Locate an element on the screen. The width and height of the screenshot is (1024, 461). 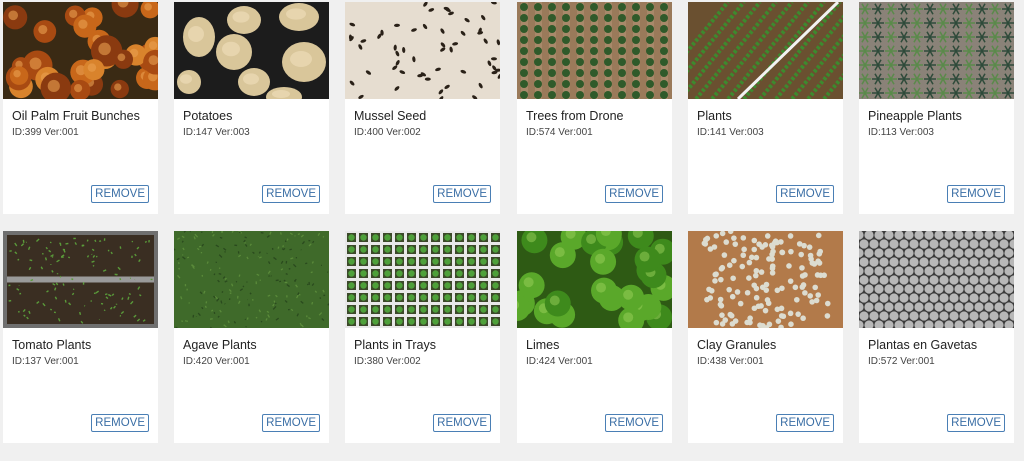
dataset-id-version: ID:380 Ver:002 is located at coordinates (387, 361).